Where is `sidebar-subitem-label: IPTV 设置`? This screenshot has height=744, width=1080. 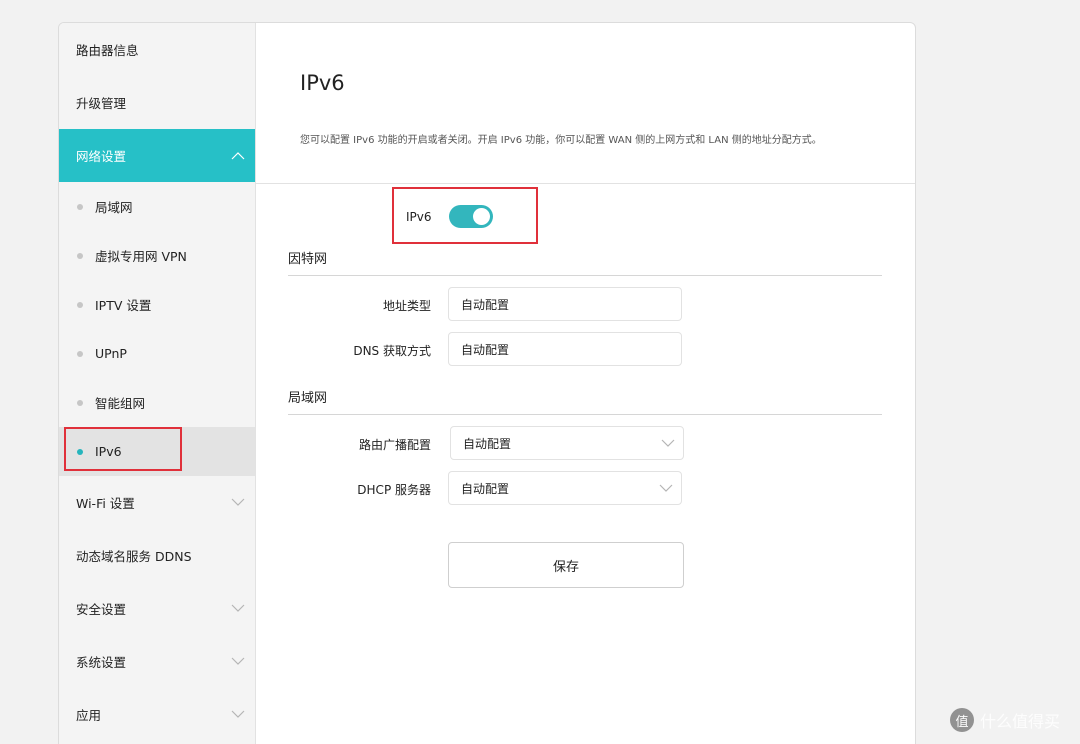 sidebar-subitem-label: IPTV 设置 is located at coordinates (123, 305).